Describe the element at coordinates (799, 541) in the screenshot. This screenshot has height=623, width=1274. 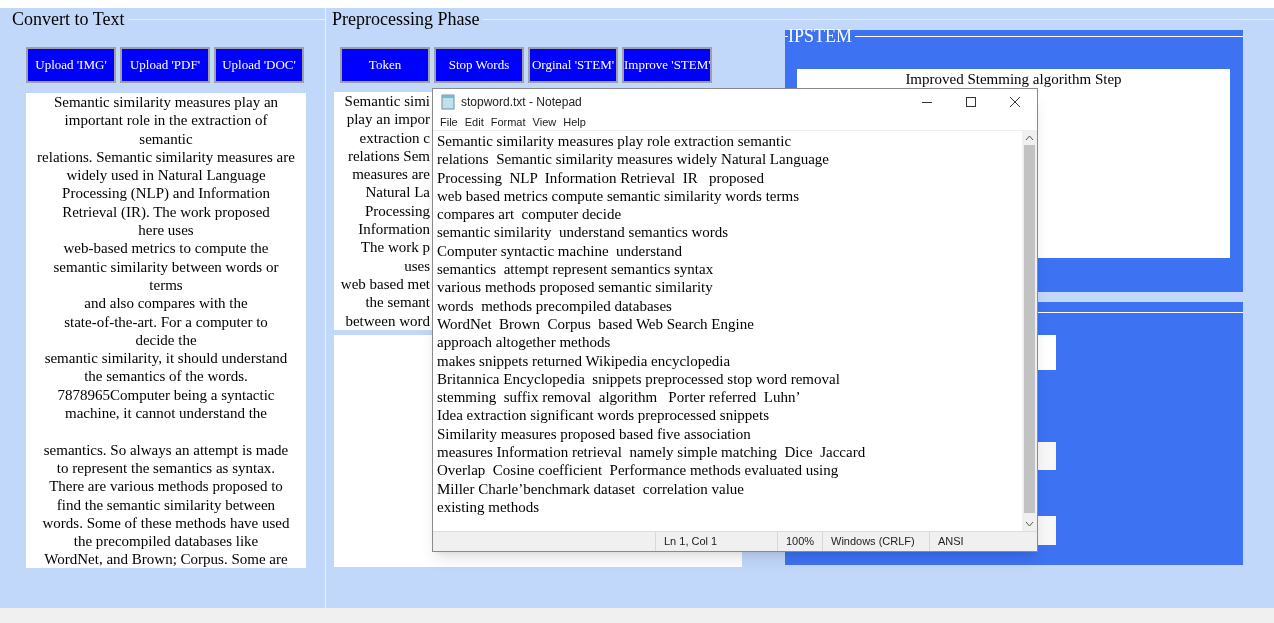
I see `status-text: 100%` at that location.